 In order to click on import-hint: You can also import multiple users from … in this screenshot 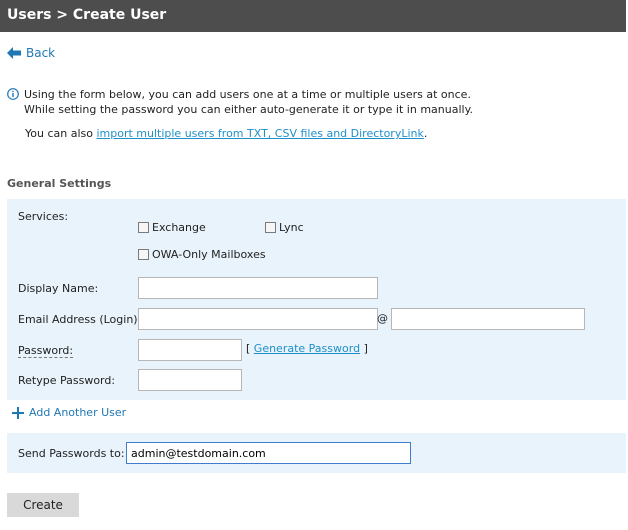, I will do `click(226, 133)`.